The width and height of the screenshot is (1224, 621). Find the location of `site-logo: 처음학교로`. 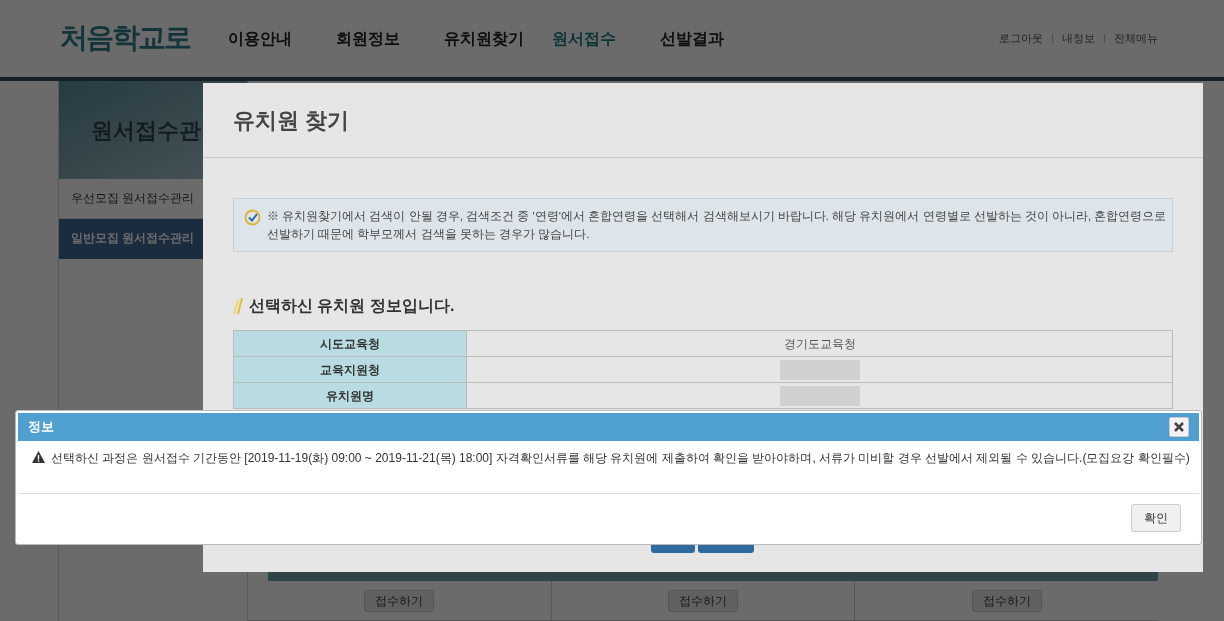

site-logo: 처음학교로 is located at coordinates (125, 38).